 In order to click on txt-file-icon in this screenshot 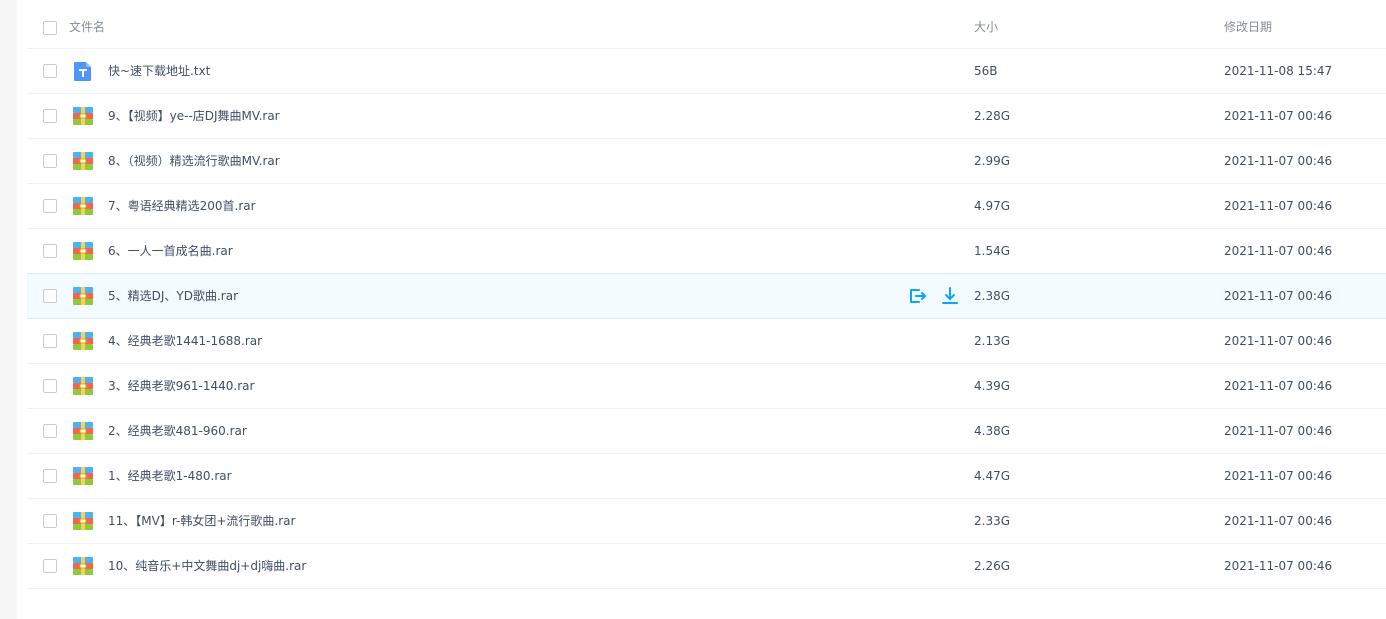, I will do `click(83, 71)`.